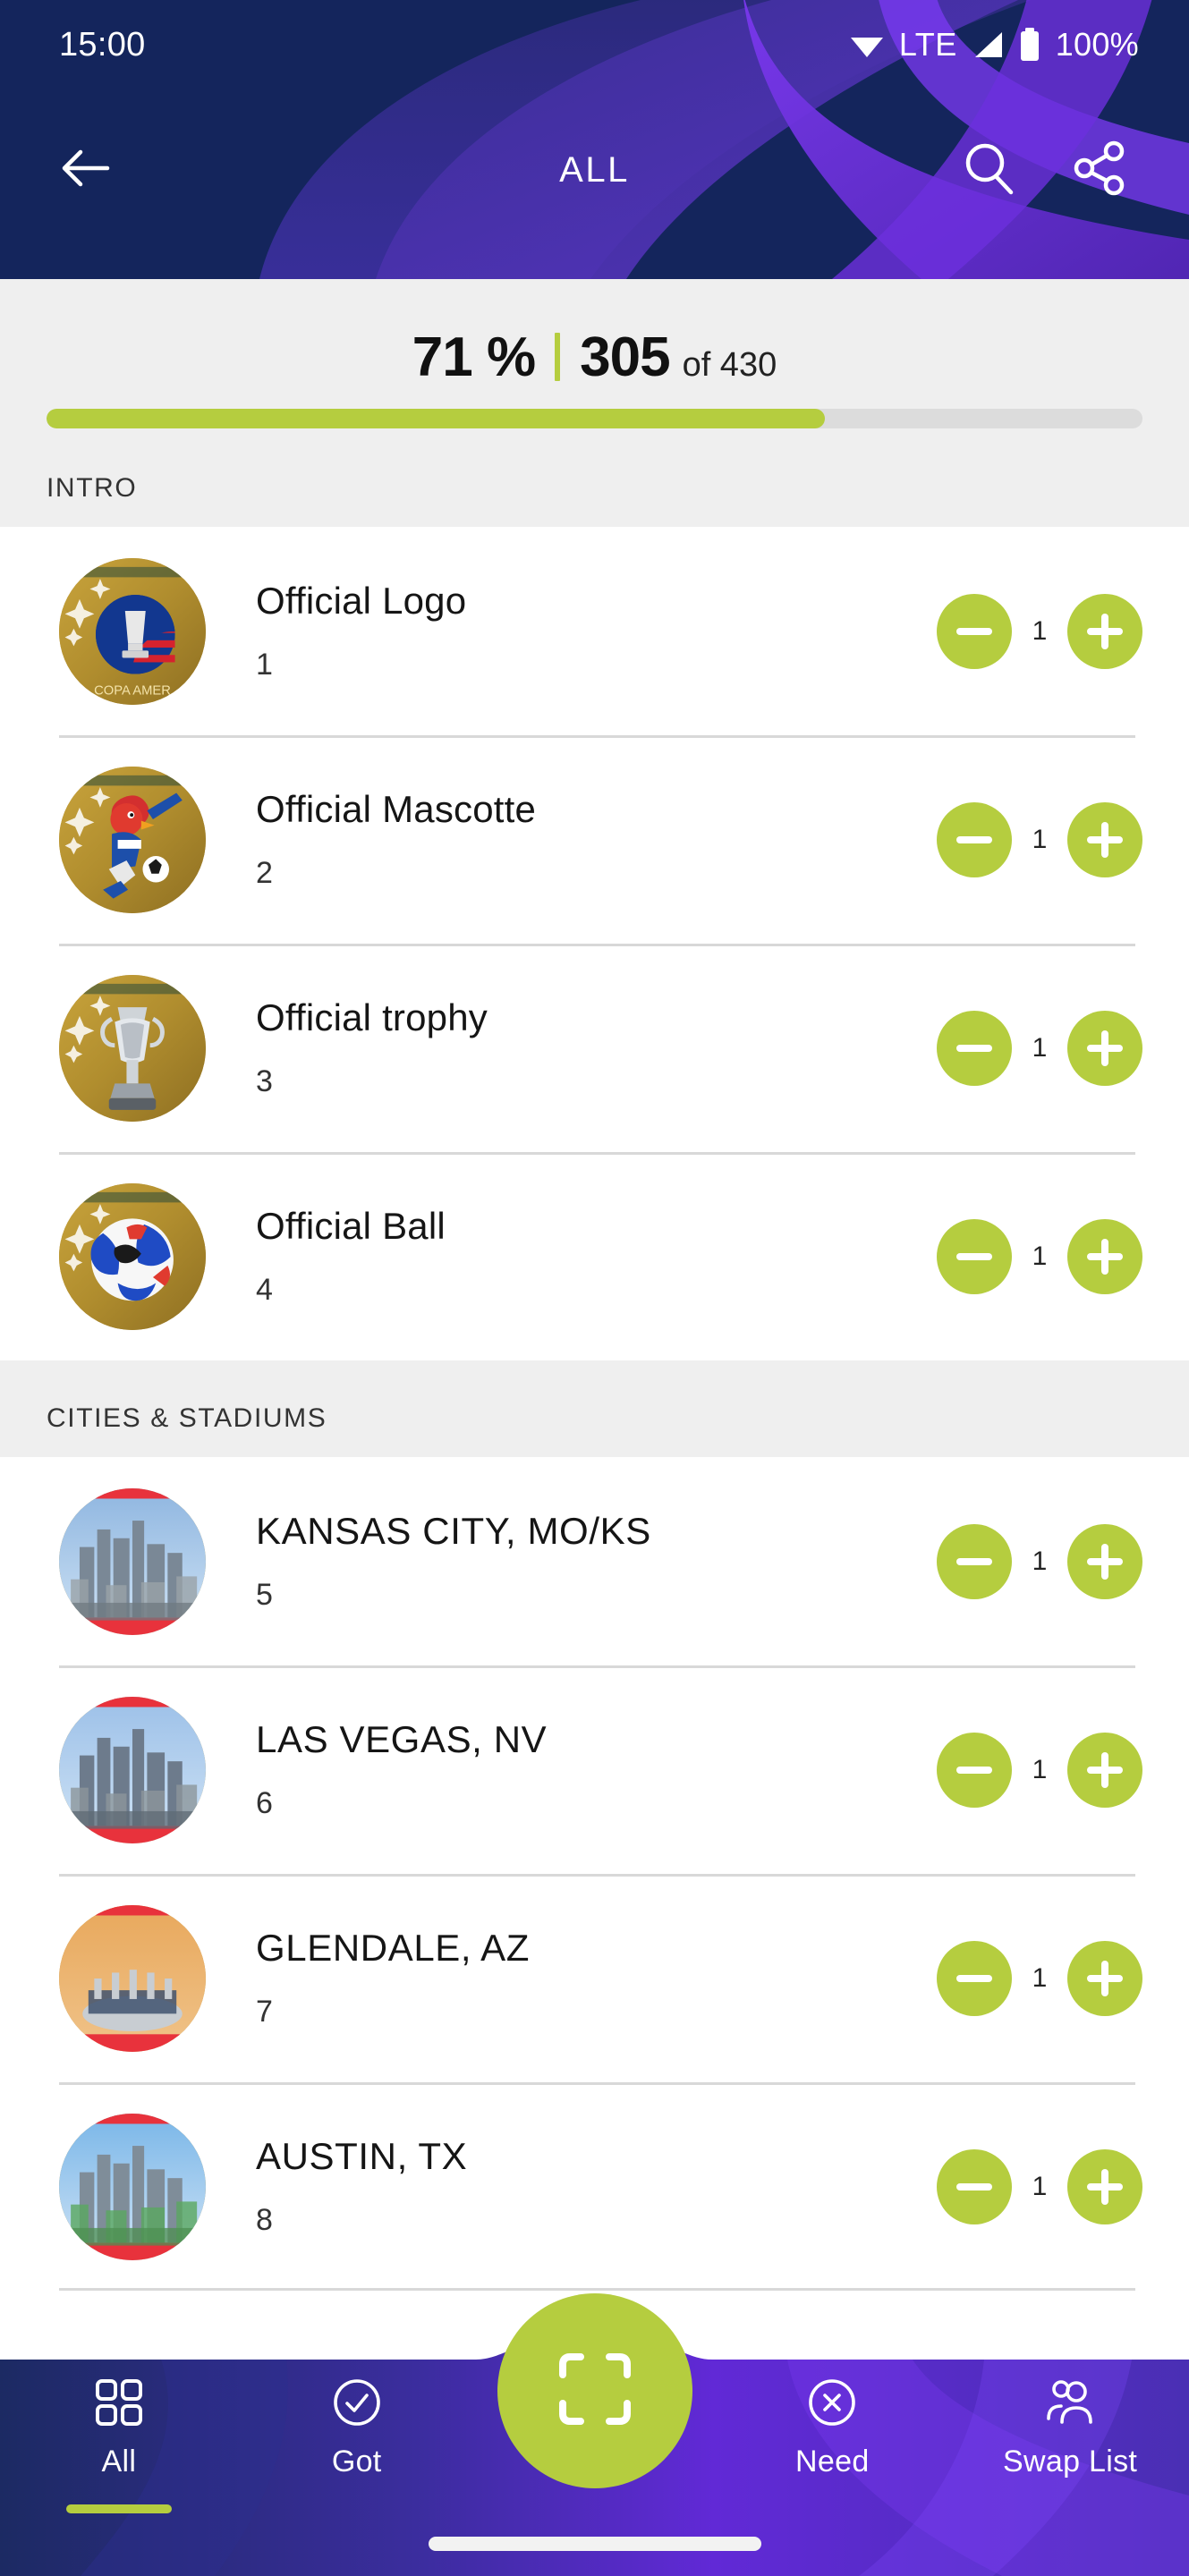  I want to click on sticker-row: Official Ball 4 1, so click(594, 1256).